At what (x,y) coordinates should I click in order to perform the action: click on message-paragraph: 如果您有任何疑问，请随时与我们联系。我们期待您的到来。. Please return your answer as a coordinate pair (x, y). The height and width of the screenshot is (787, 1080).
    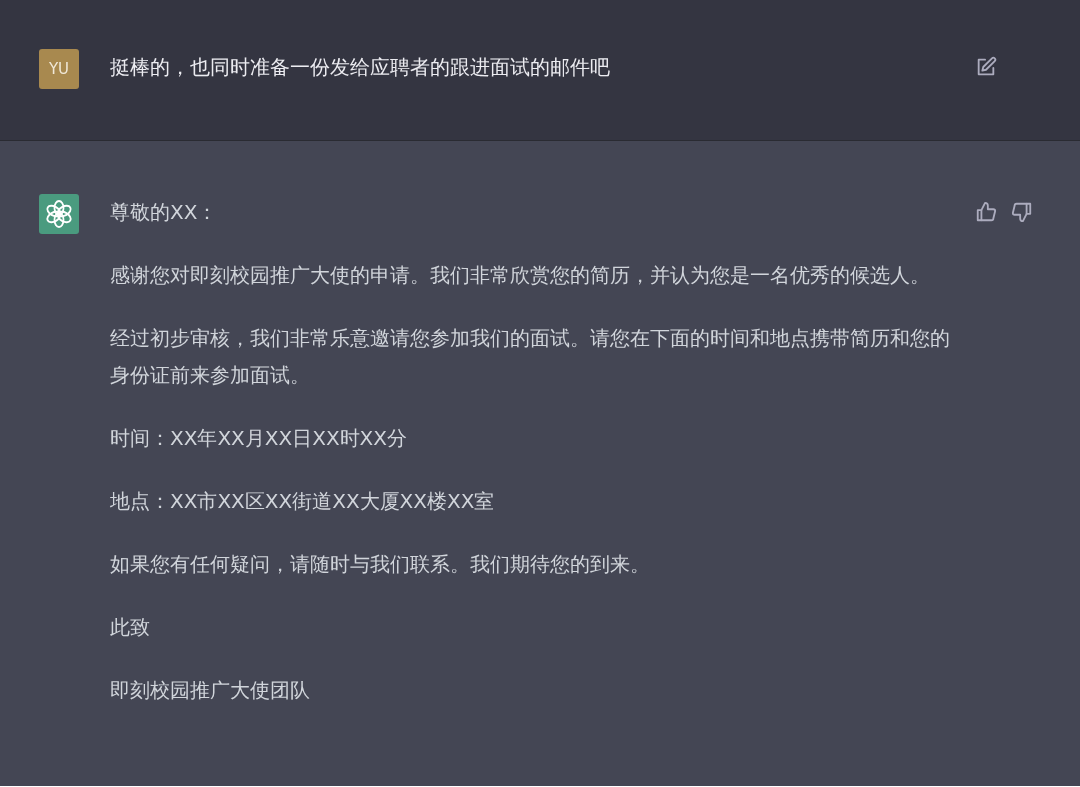
    Looking at the image, I should click on (380, 564).